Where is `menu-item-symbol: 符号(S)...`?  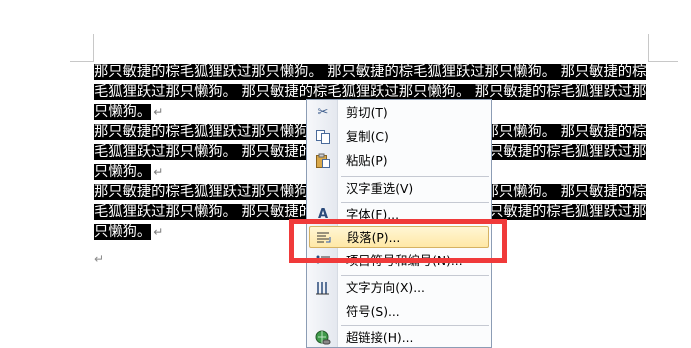
menu-item-symbol: 符号(S)... is located at coordinates (399, 312).